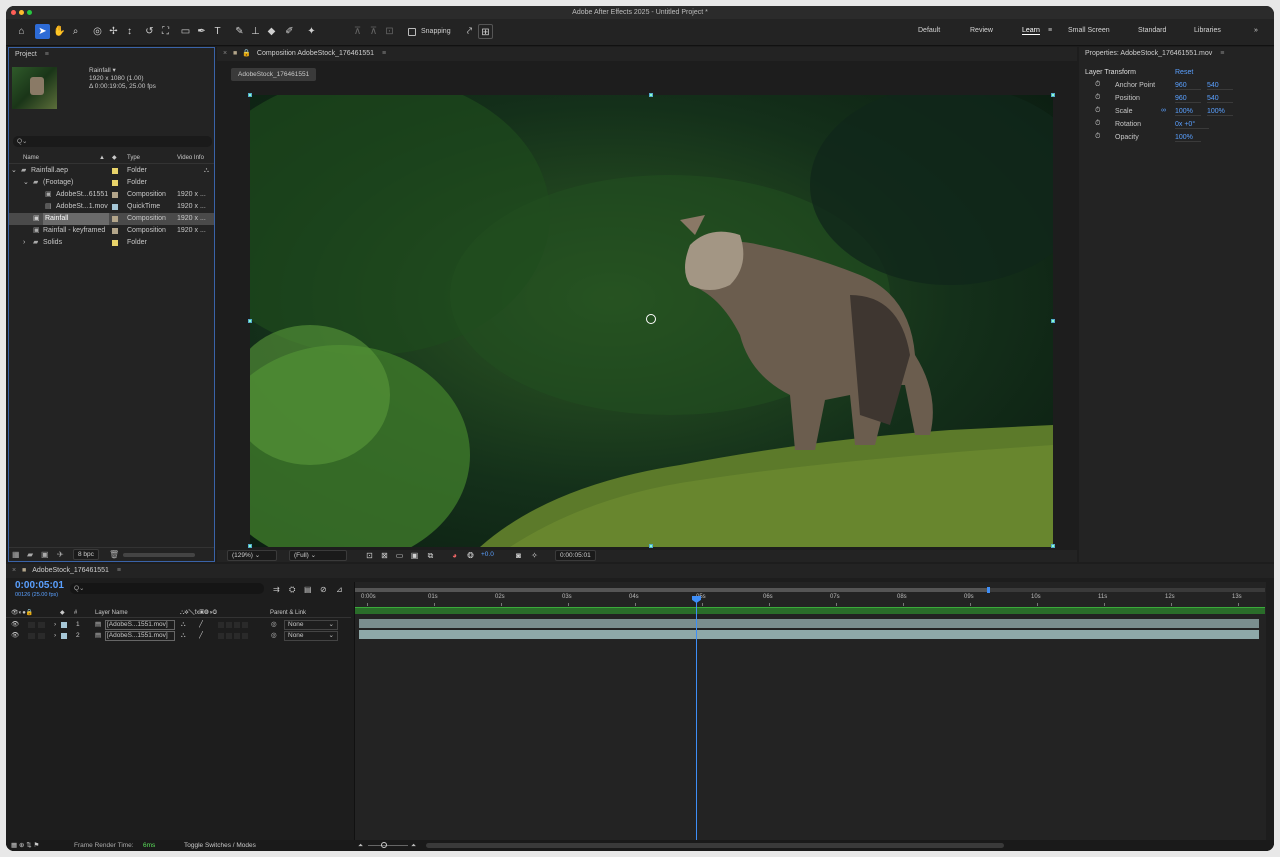 The height and width of the screenshot is (857, 1280). I want to click on thumbnail-size-slider, so click(159, 555).